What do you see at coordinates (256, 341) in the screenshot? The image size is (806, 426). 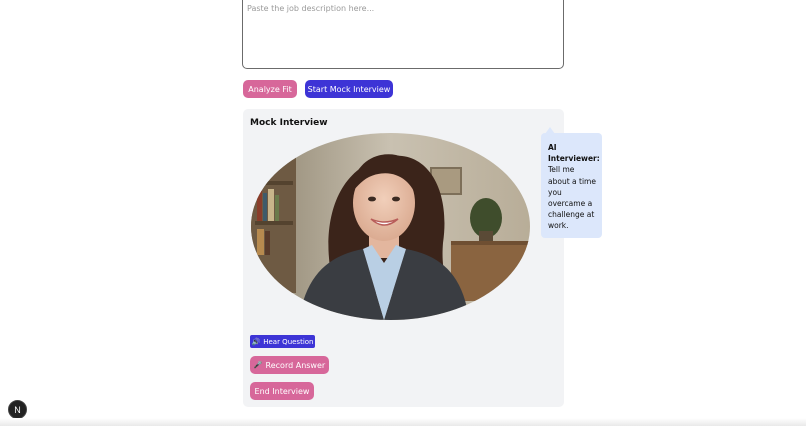 I see `speaker-icon: 🔊` at bounding box center [256, 341].